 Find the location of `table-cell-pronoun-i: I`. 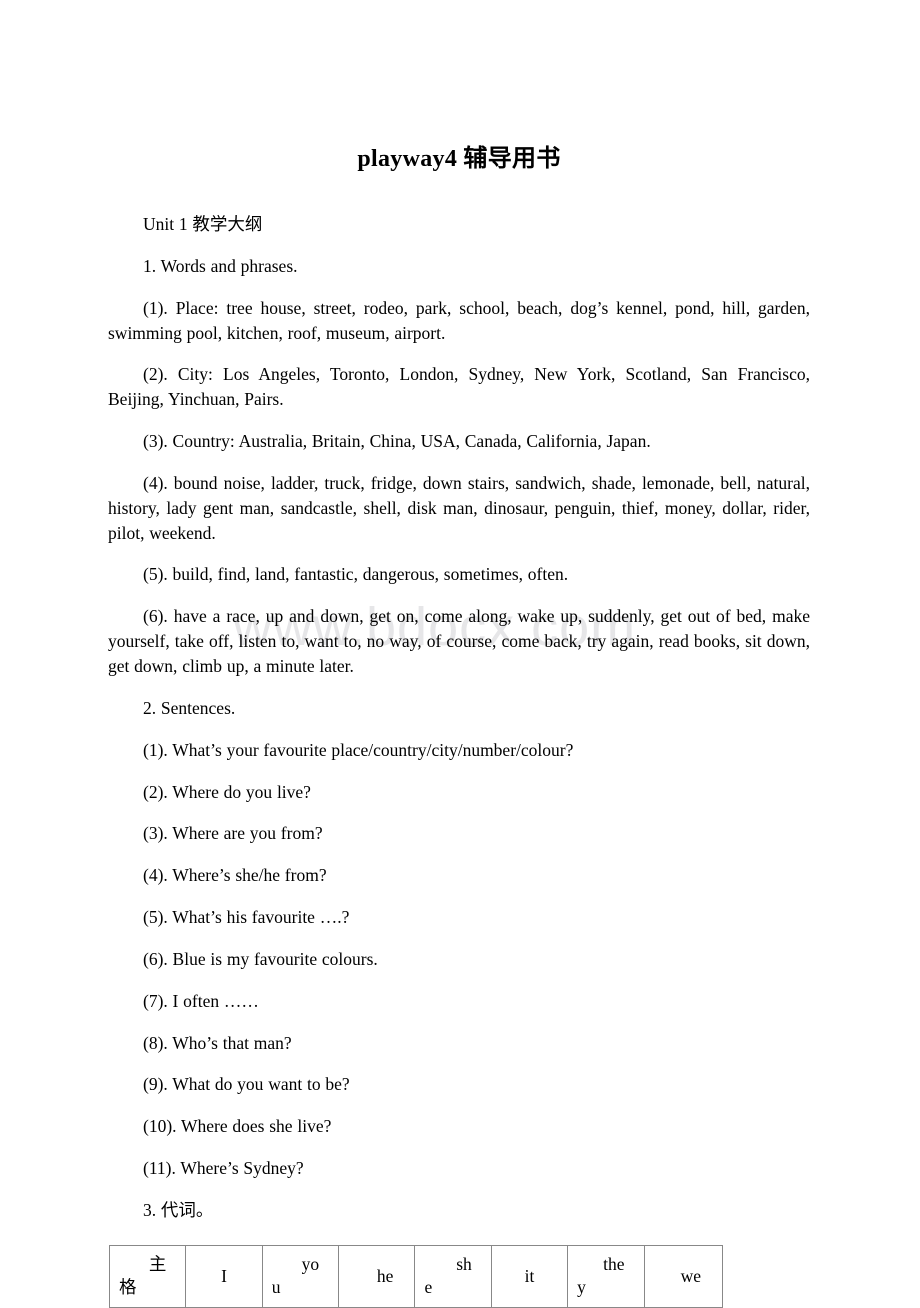

table-cell-pronoun-i: I is located at coordinates (224, 1276).